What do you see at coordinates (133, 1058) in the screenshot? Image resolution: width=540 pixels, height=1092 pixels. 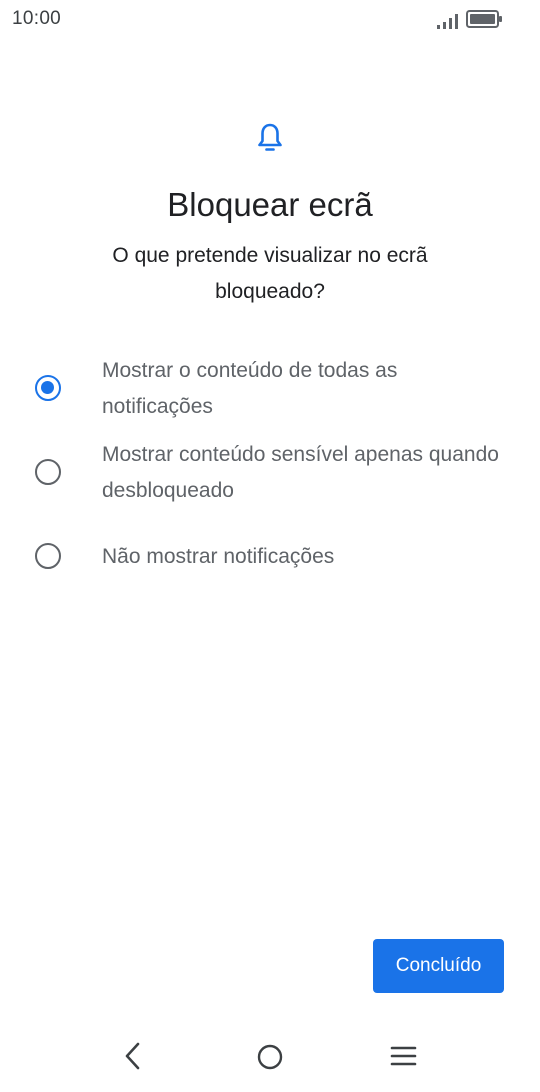 I see `back-icon` at bounding box center [133, 1058].